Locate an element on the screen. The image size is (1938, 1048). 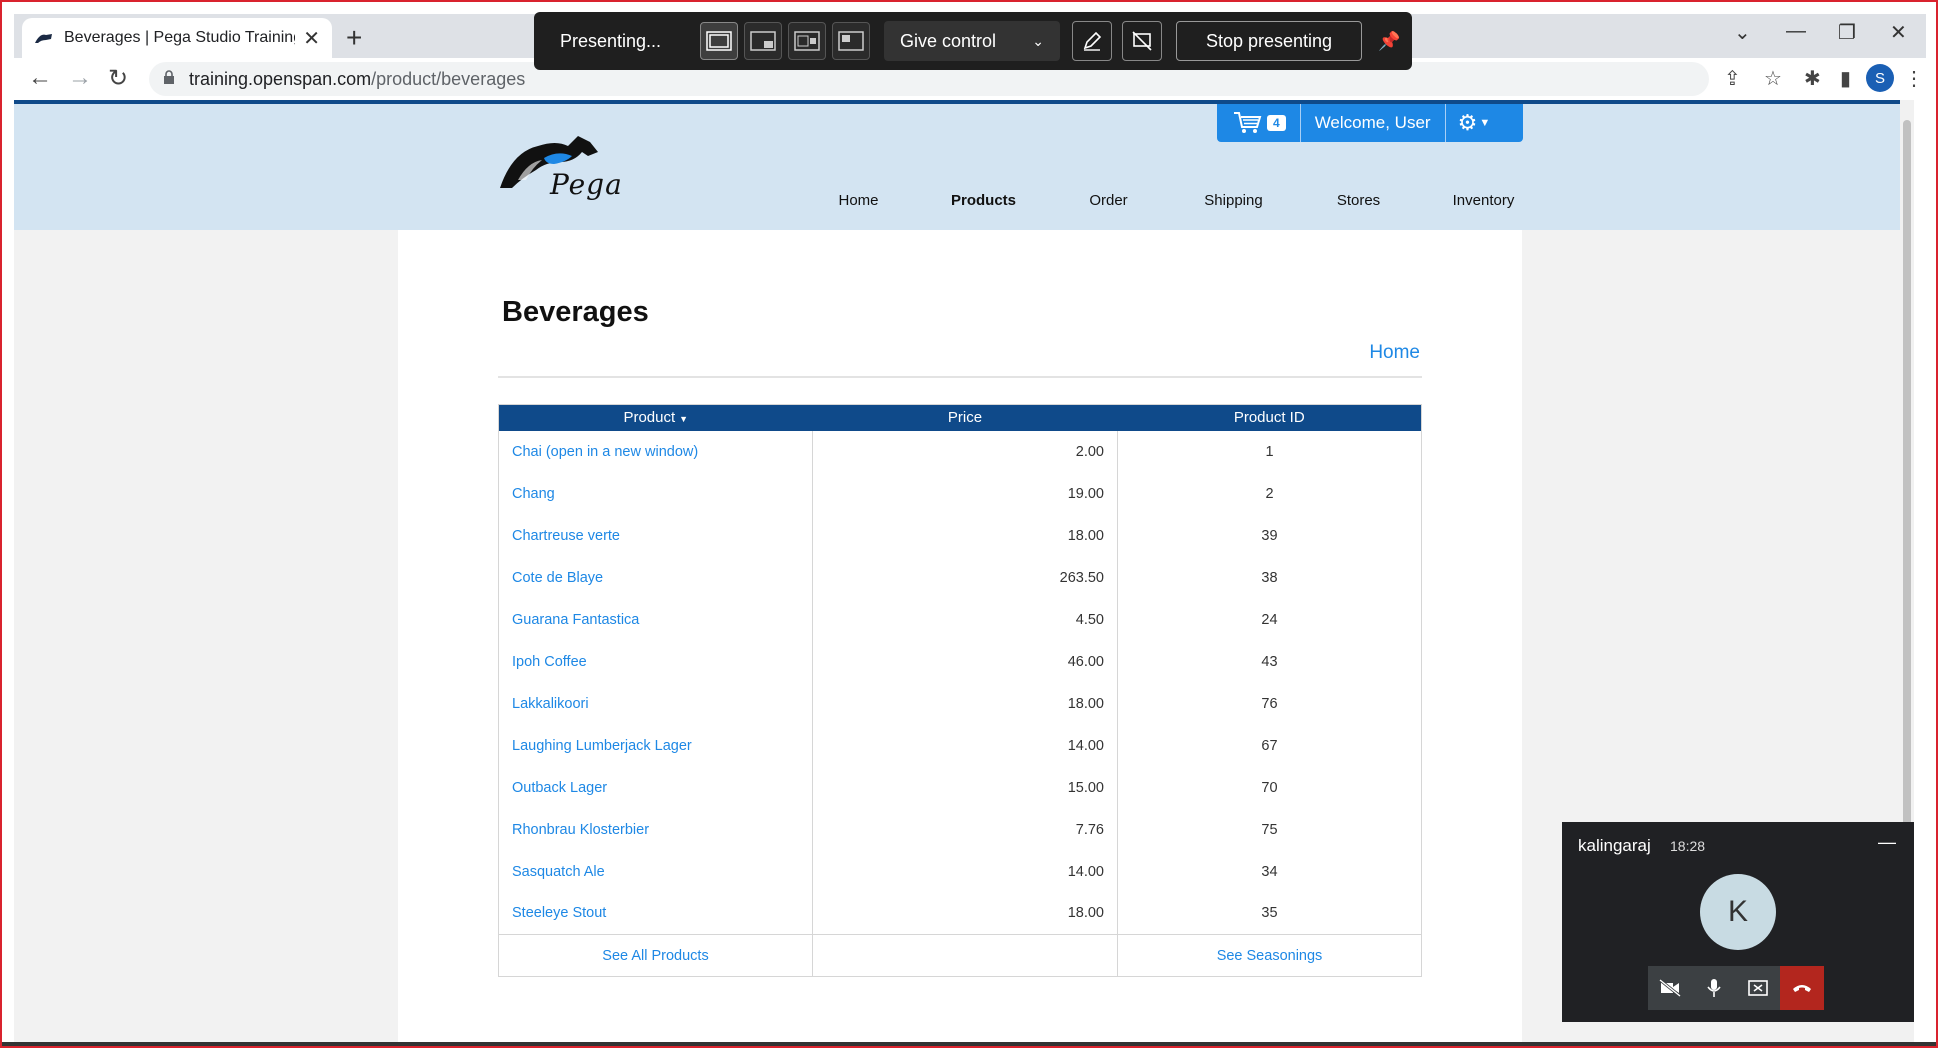
table-row: Sasquatch Ale 14.00 34 is located at coordinates (960, 871).